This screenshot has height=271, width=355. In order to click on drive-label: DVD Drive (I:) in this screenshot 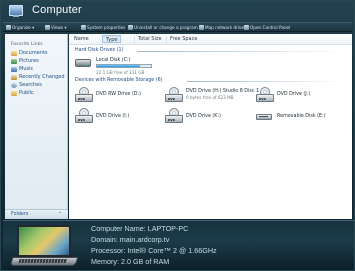, I will do `click(113, 116)`.